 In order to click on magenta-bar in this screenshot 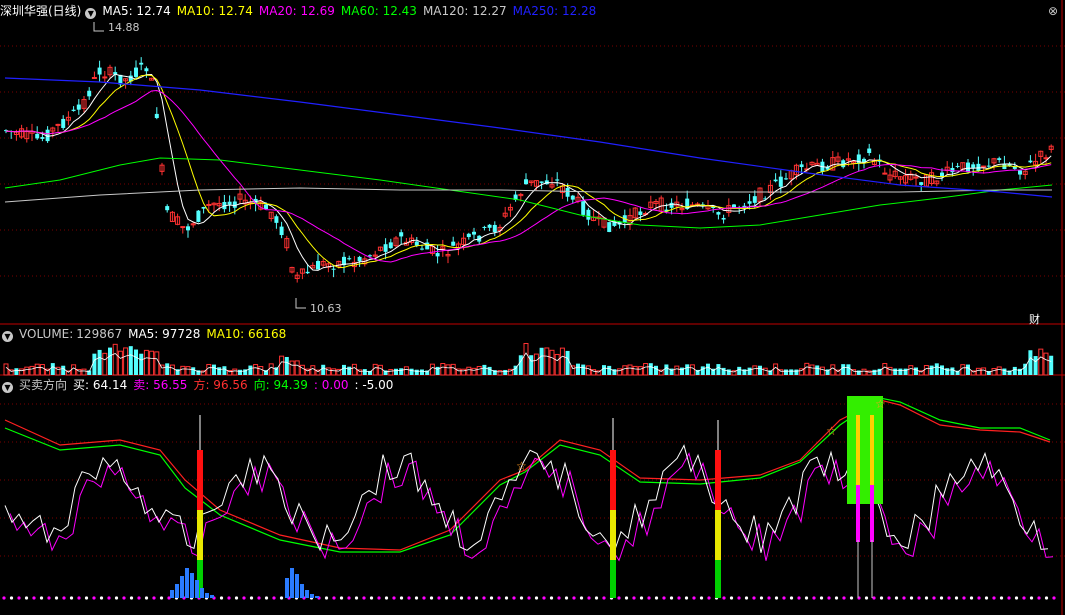, I will do `click(858, 513)`.